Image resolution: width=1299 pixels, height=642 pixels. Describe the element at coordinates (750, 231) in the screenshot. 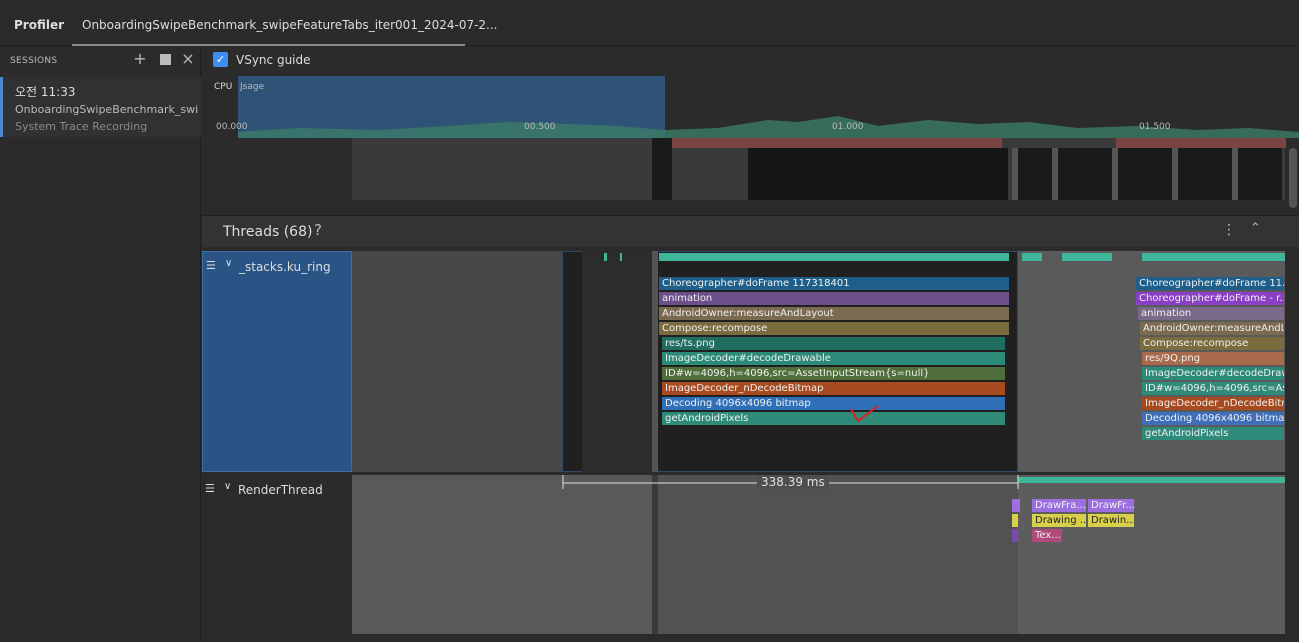

I see `threads-header: Threads (68) ? ⋮ ⌃` at that location.